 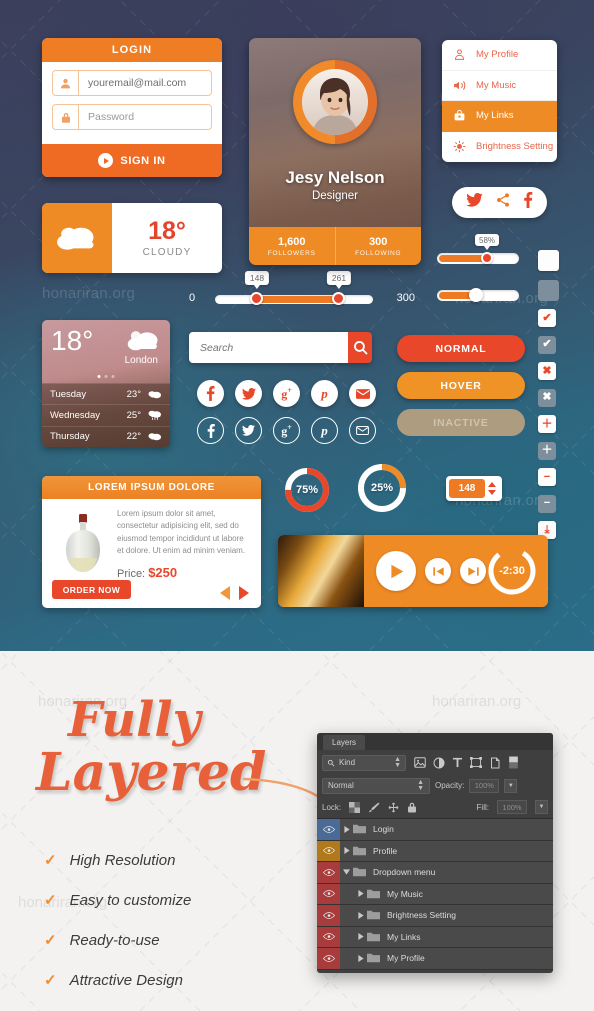 What do you see at coordinates (435, 916) in the screenshot?
I see `layer-row-brightness-setting: Brightness Setting` at bounding box center [435, 916].